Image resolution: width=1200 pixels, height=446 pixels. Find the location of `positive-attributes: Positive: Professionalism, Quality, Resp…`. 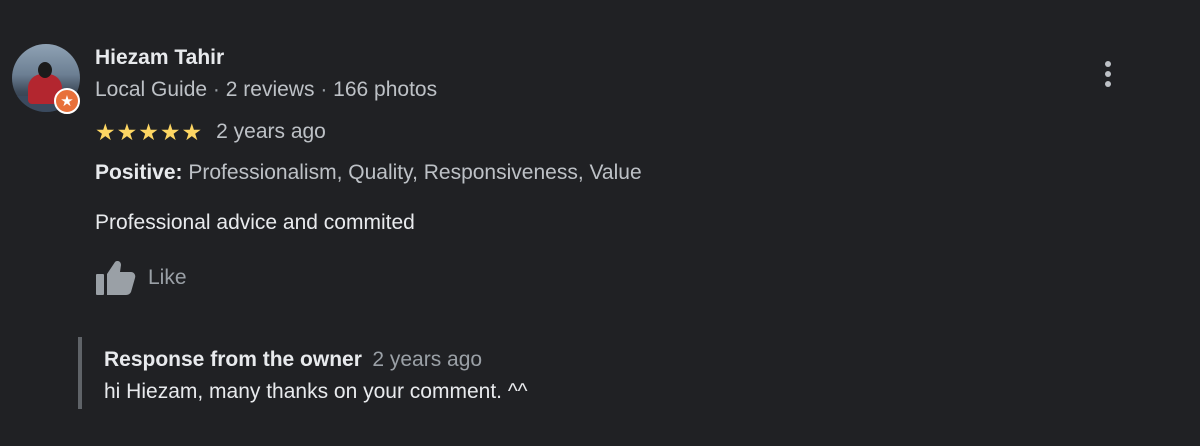

positive-attributes: Positive: Professionalism, Quality, Resp… is located at coordinates (368, 173).